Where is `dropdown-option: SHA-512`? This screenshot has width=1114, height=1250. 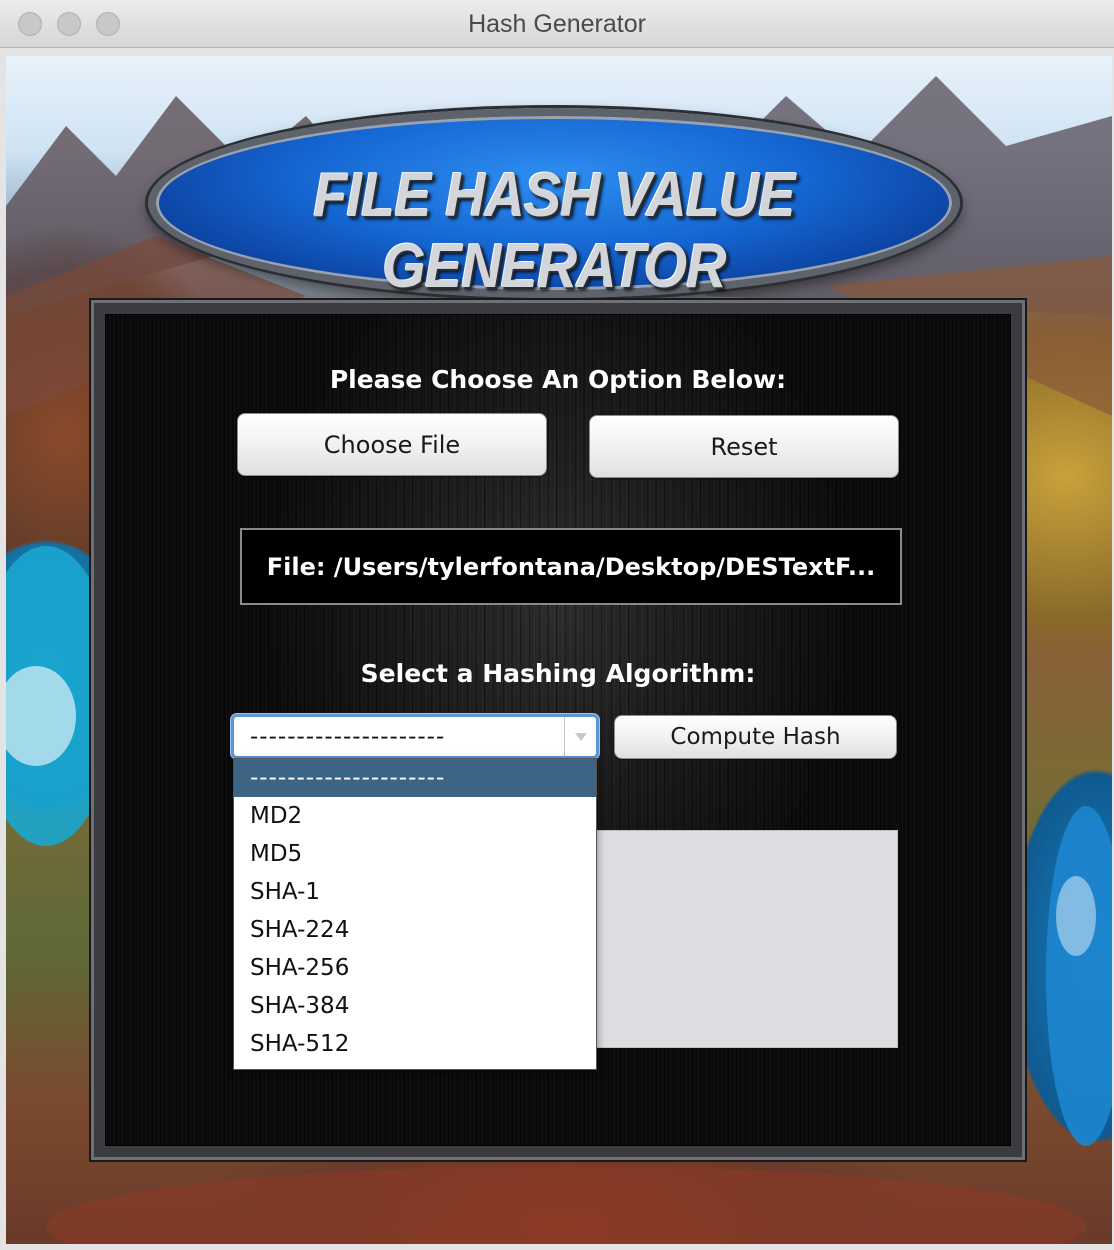
dropdown-option: SHA-512 is located at coordinates (415, 1044).